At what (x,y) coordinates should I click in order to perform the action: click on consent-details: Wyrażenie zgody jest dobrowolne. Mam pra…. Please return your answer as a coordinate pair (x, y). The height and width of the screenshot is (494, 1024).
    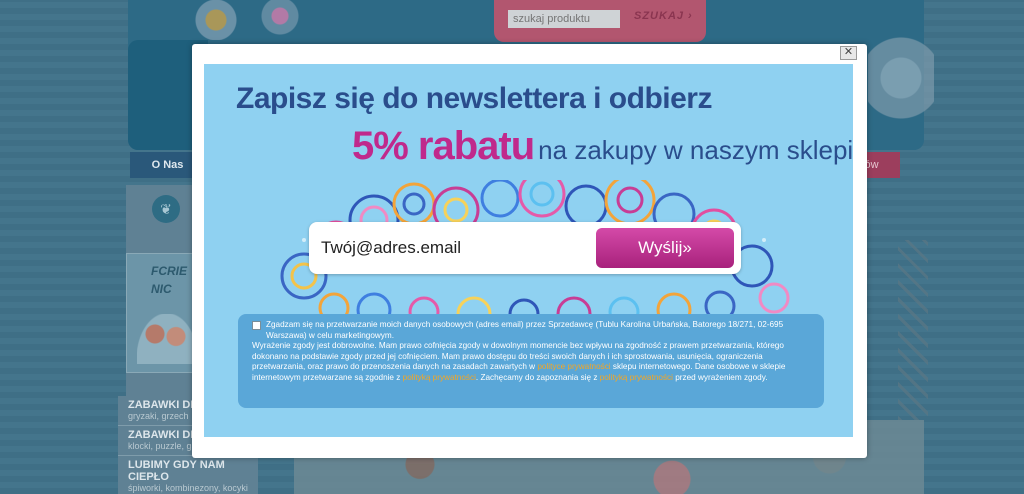
    Looking at the image, I should click on (519, 361).